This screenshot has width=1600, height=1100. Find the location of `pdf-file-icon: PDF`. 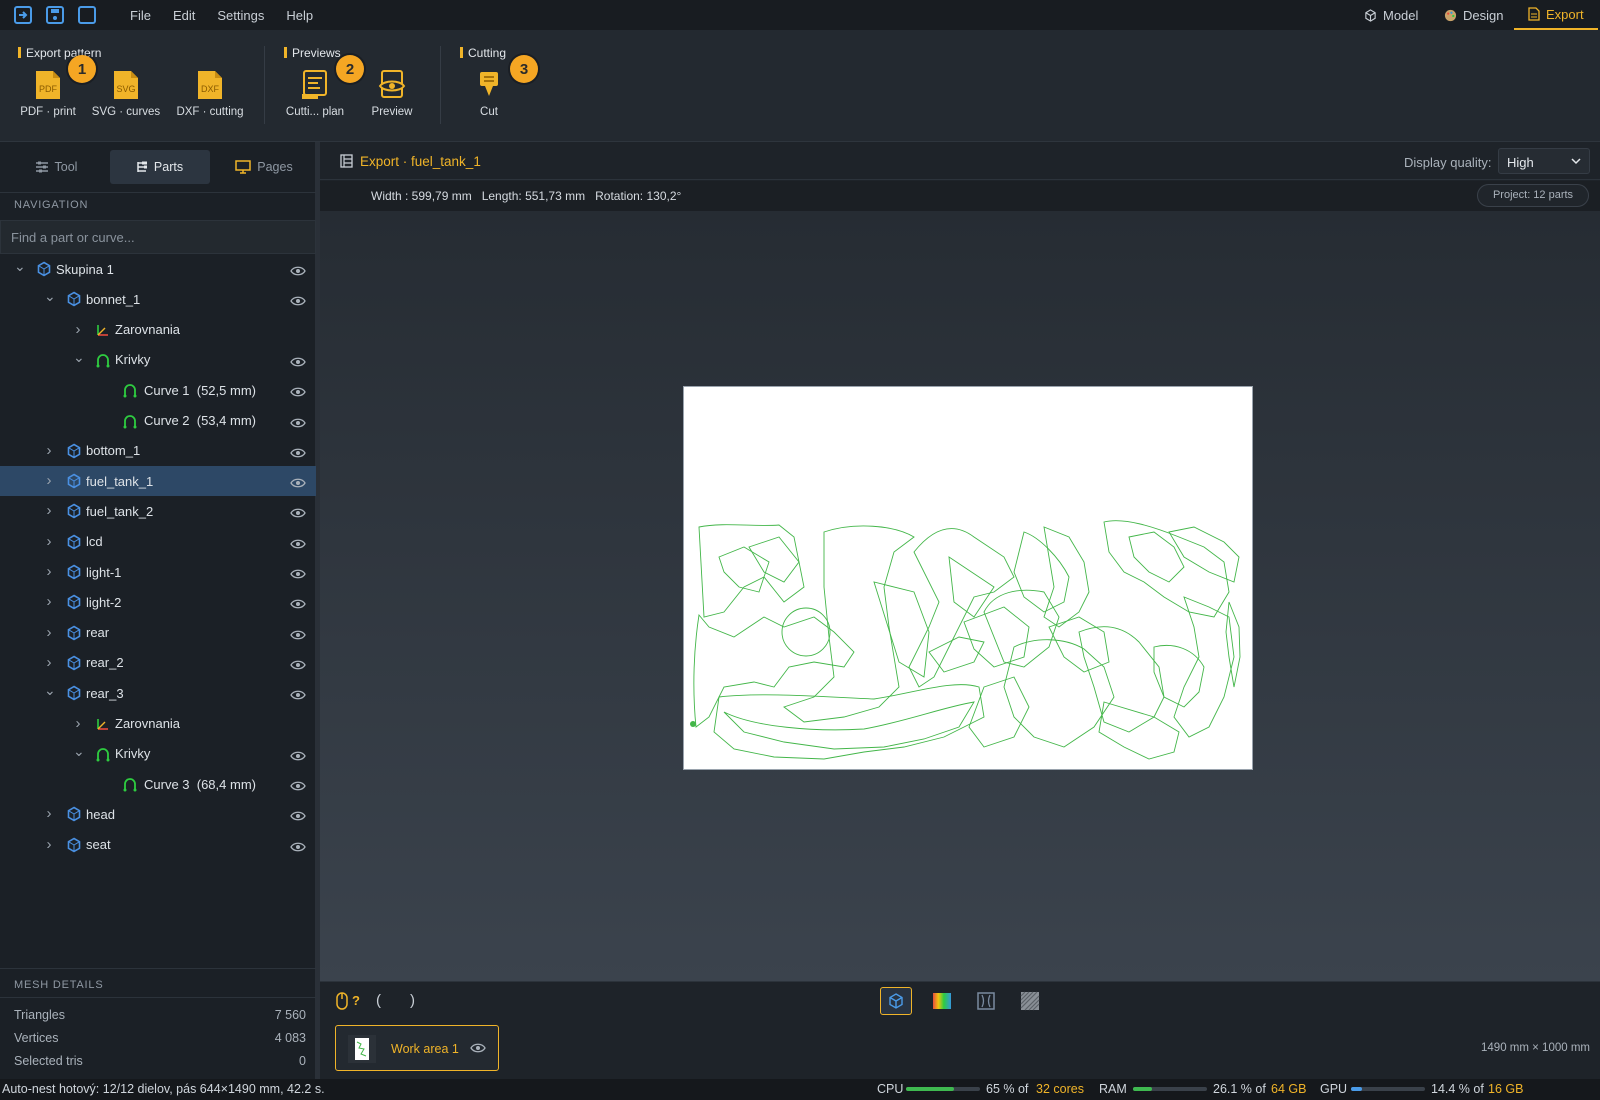

pdf-file-icon: PDF is located at coordinates (48, 85).